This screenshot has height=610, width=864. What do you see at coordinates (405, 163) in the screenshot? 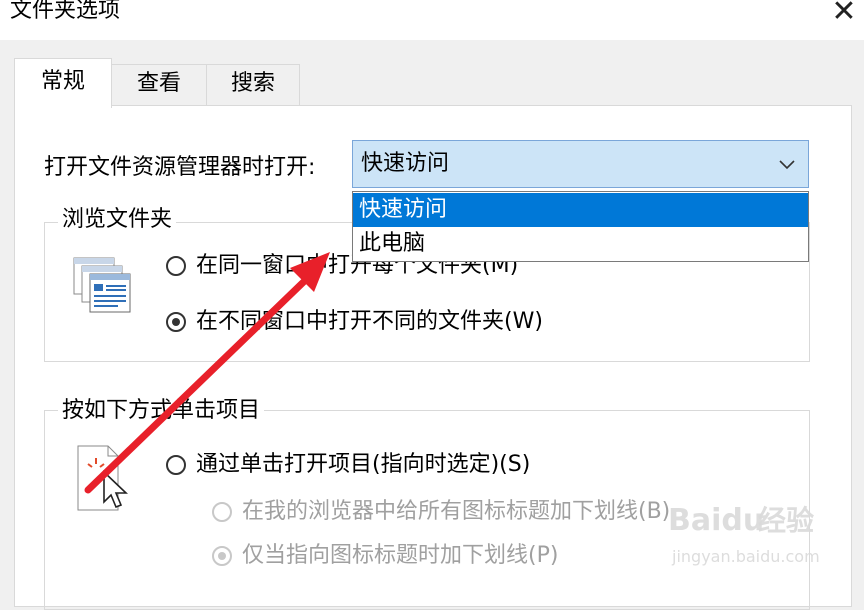
I see `combobox-value: 快速访问` at bounding box center [405, 163].